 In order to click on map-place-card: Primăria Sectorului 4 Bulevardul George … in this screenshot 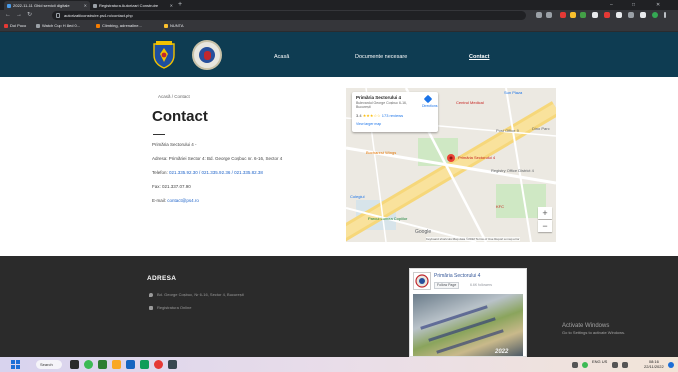, I will do `click(395, 112)`.